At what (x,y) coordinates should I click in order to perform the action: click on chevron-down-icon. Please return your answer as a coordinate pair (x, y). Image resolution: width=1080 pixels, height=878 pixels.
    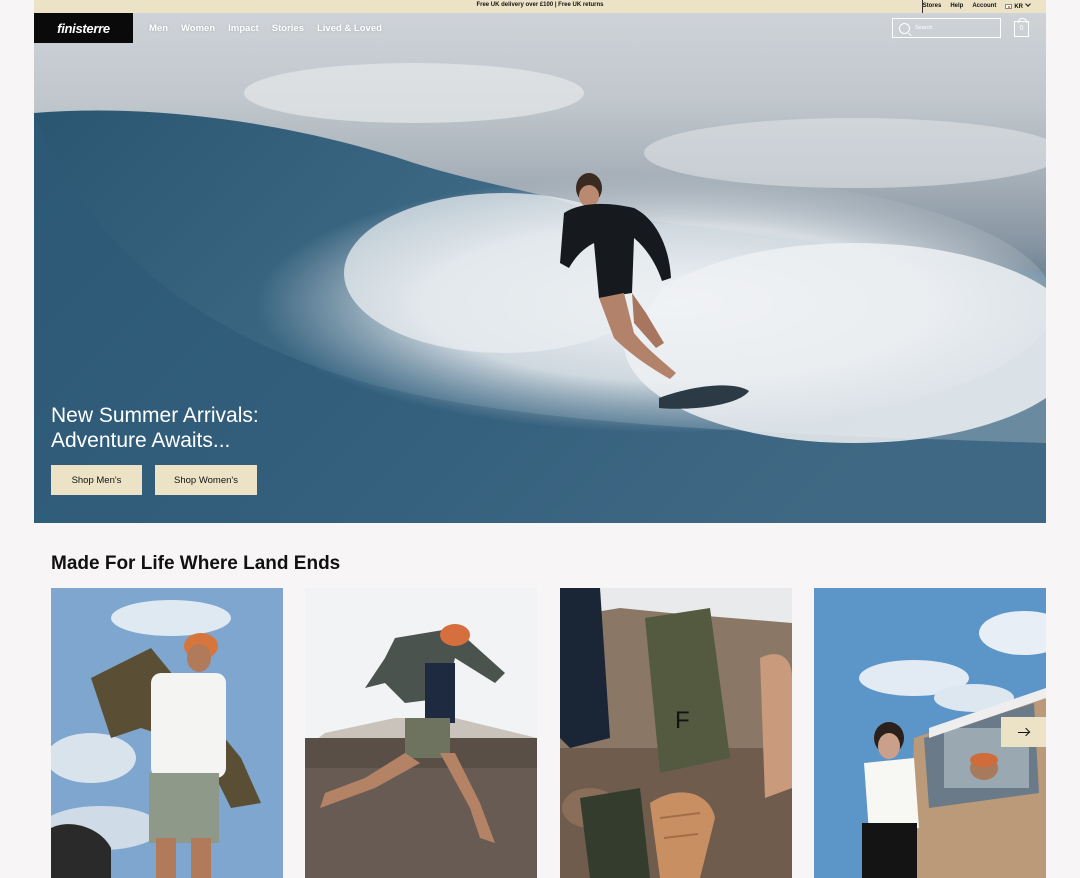
    Looking at the image, I should click on (1028, 4).